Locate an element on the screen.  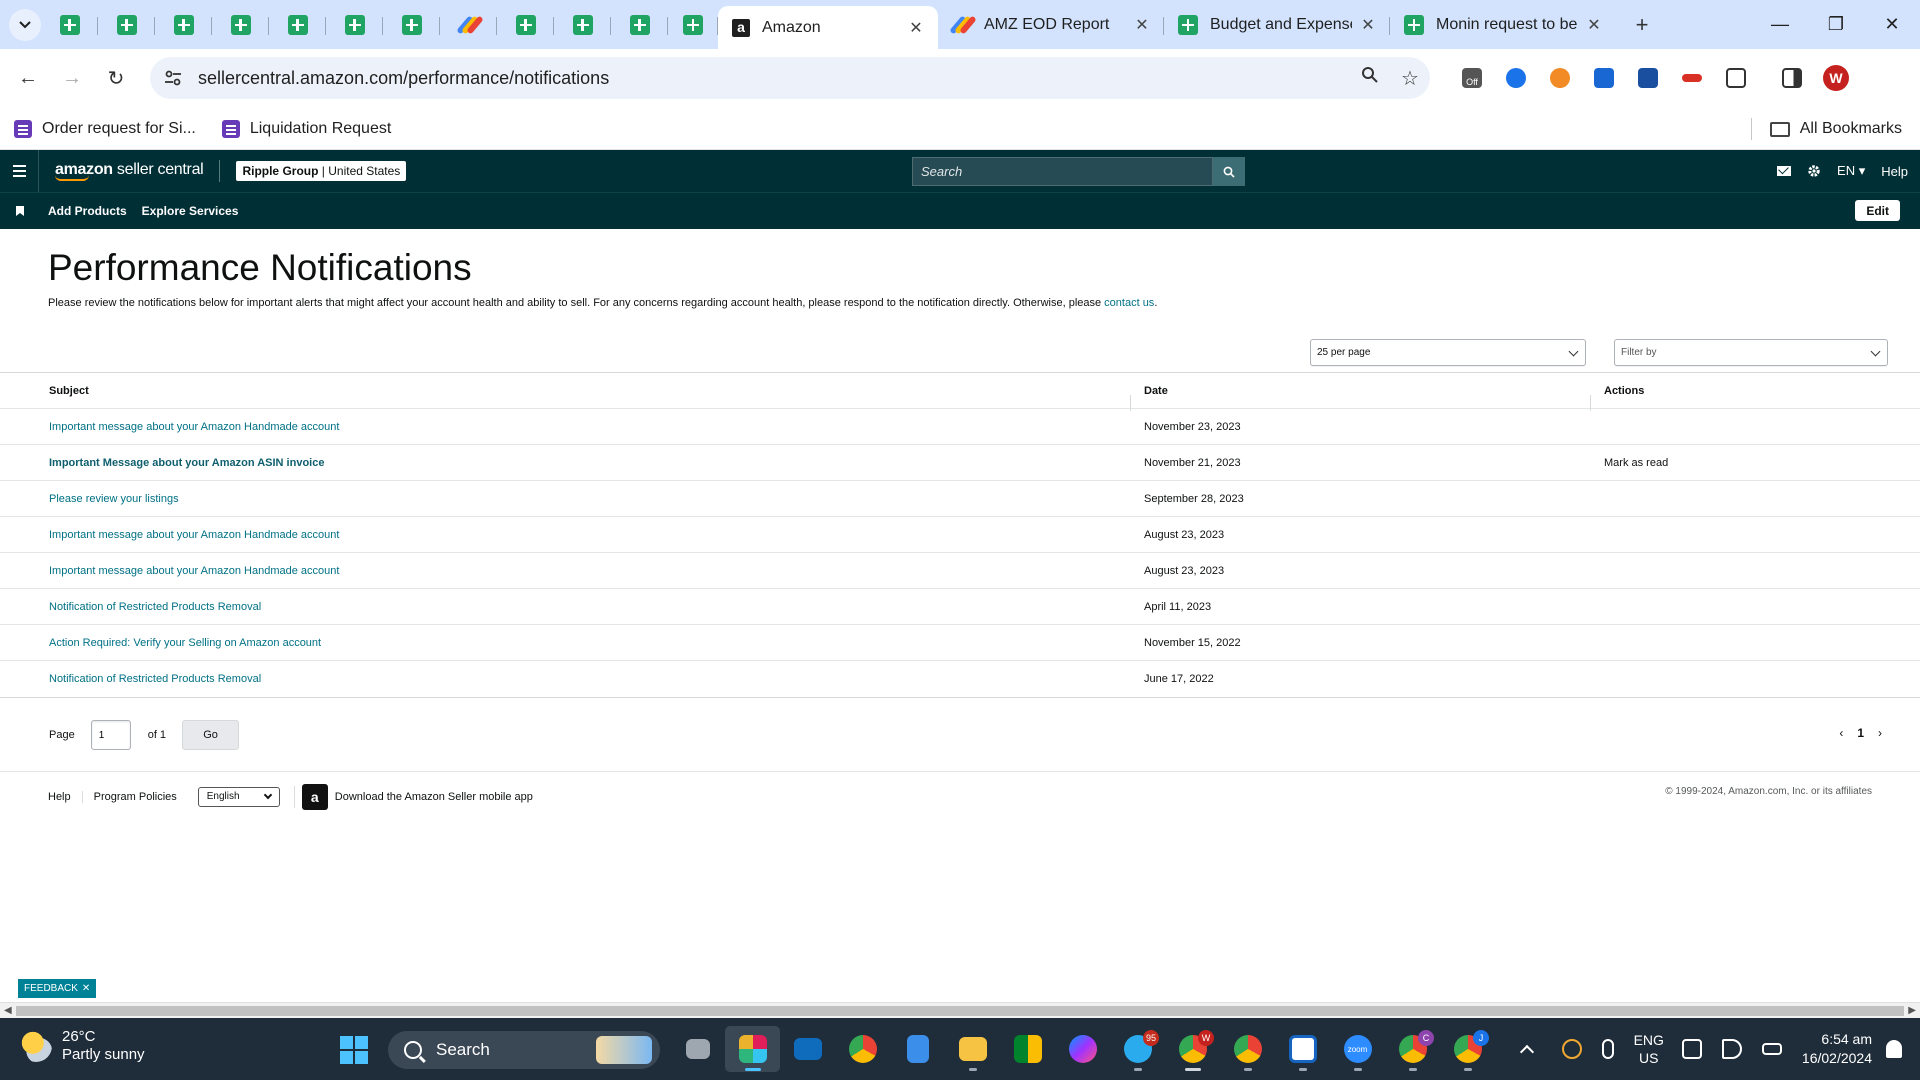
download-app-link: Download the Amazon Seller mobile app is located at coordinates (434, 797).